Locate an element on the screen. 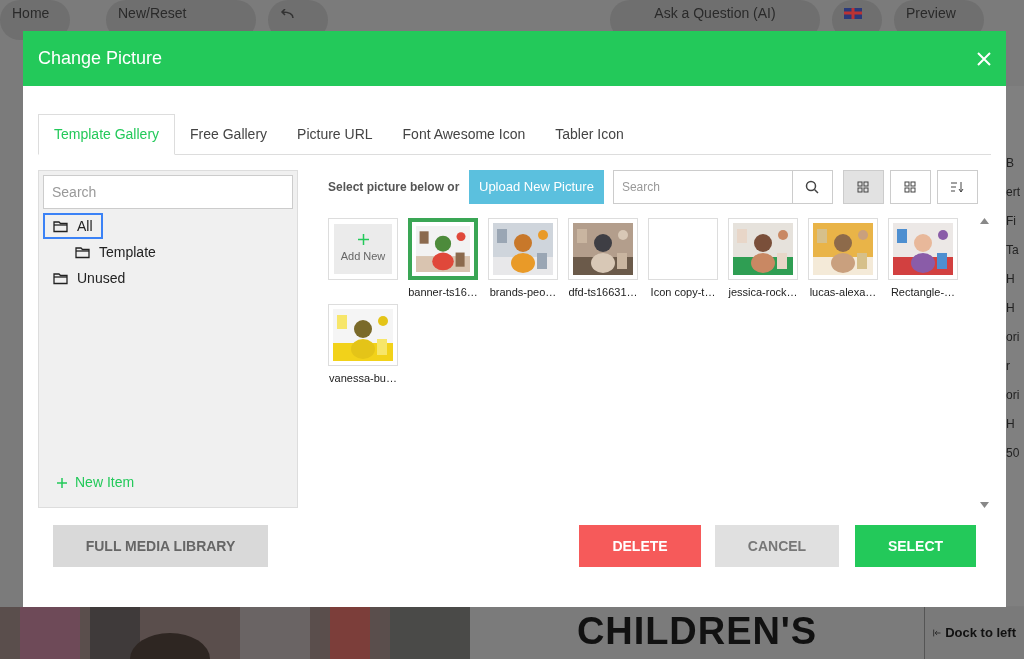 Image resolution: width=1024 pixels, height=659 pixels. folder-item: Template is located at coordinates (115, 252).